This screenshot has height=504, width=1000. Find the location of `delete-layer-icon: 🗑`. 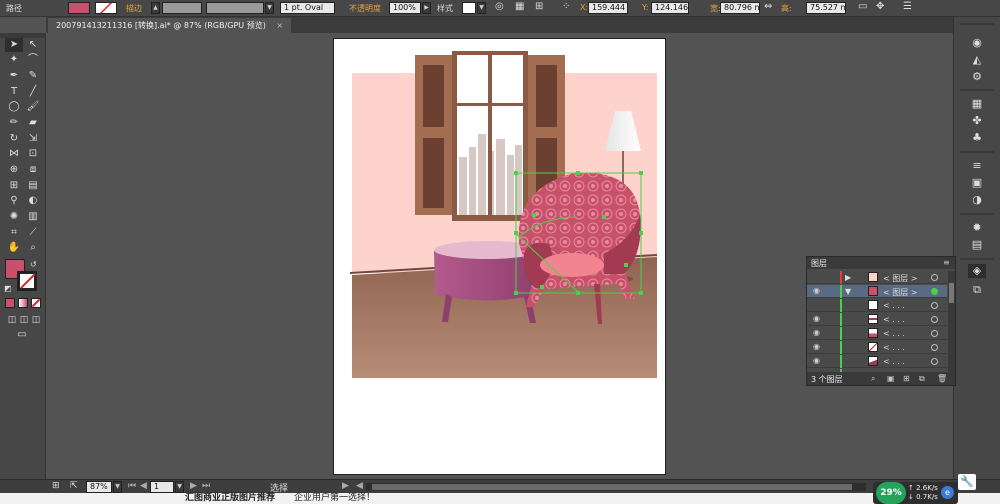

delete-layer-icon: 🗑 is located at coordinates (942, 378).